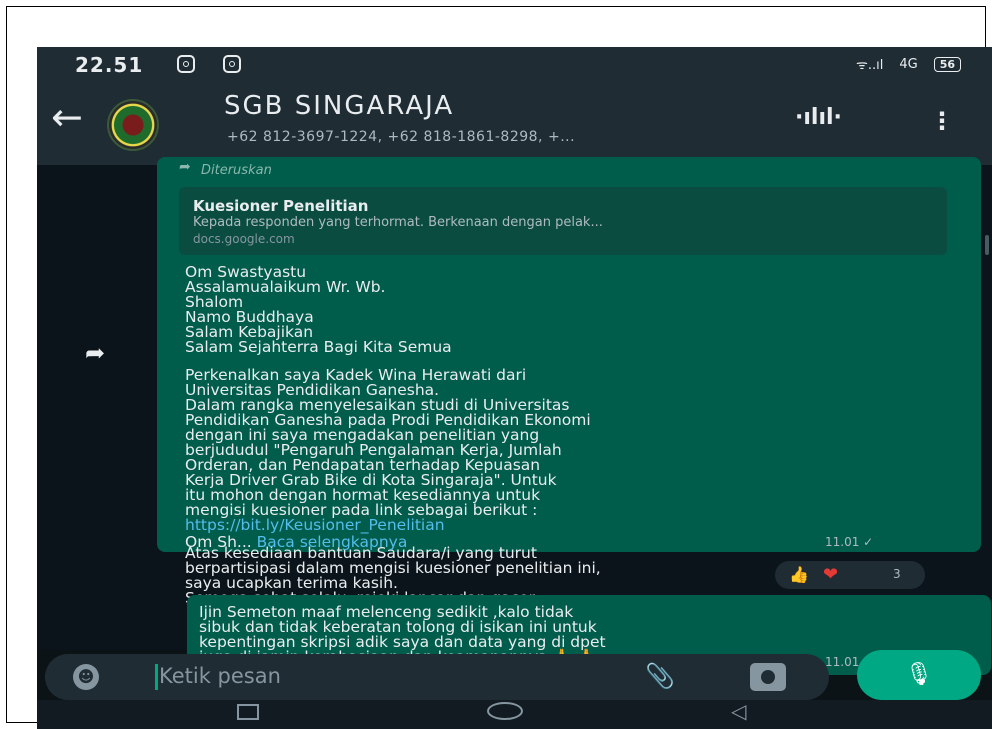  Describe the element at coordinates (897, 574) in the screenshot. I see `reaction-count: 3` at that location.